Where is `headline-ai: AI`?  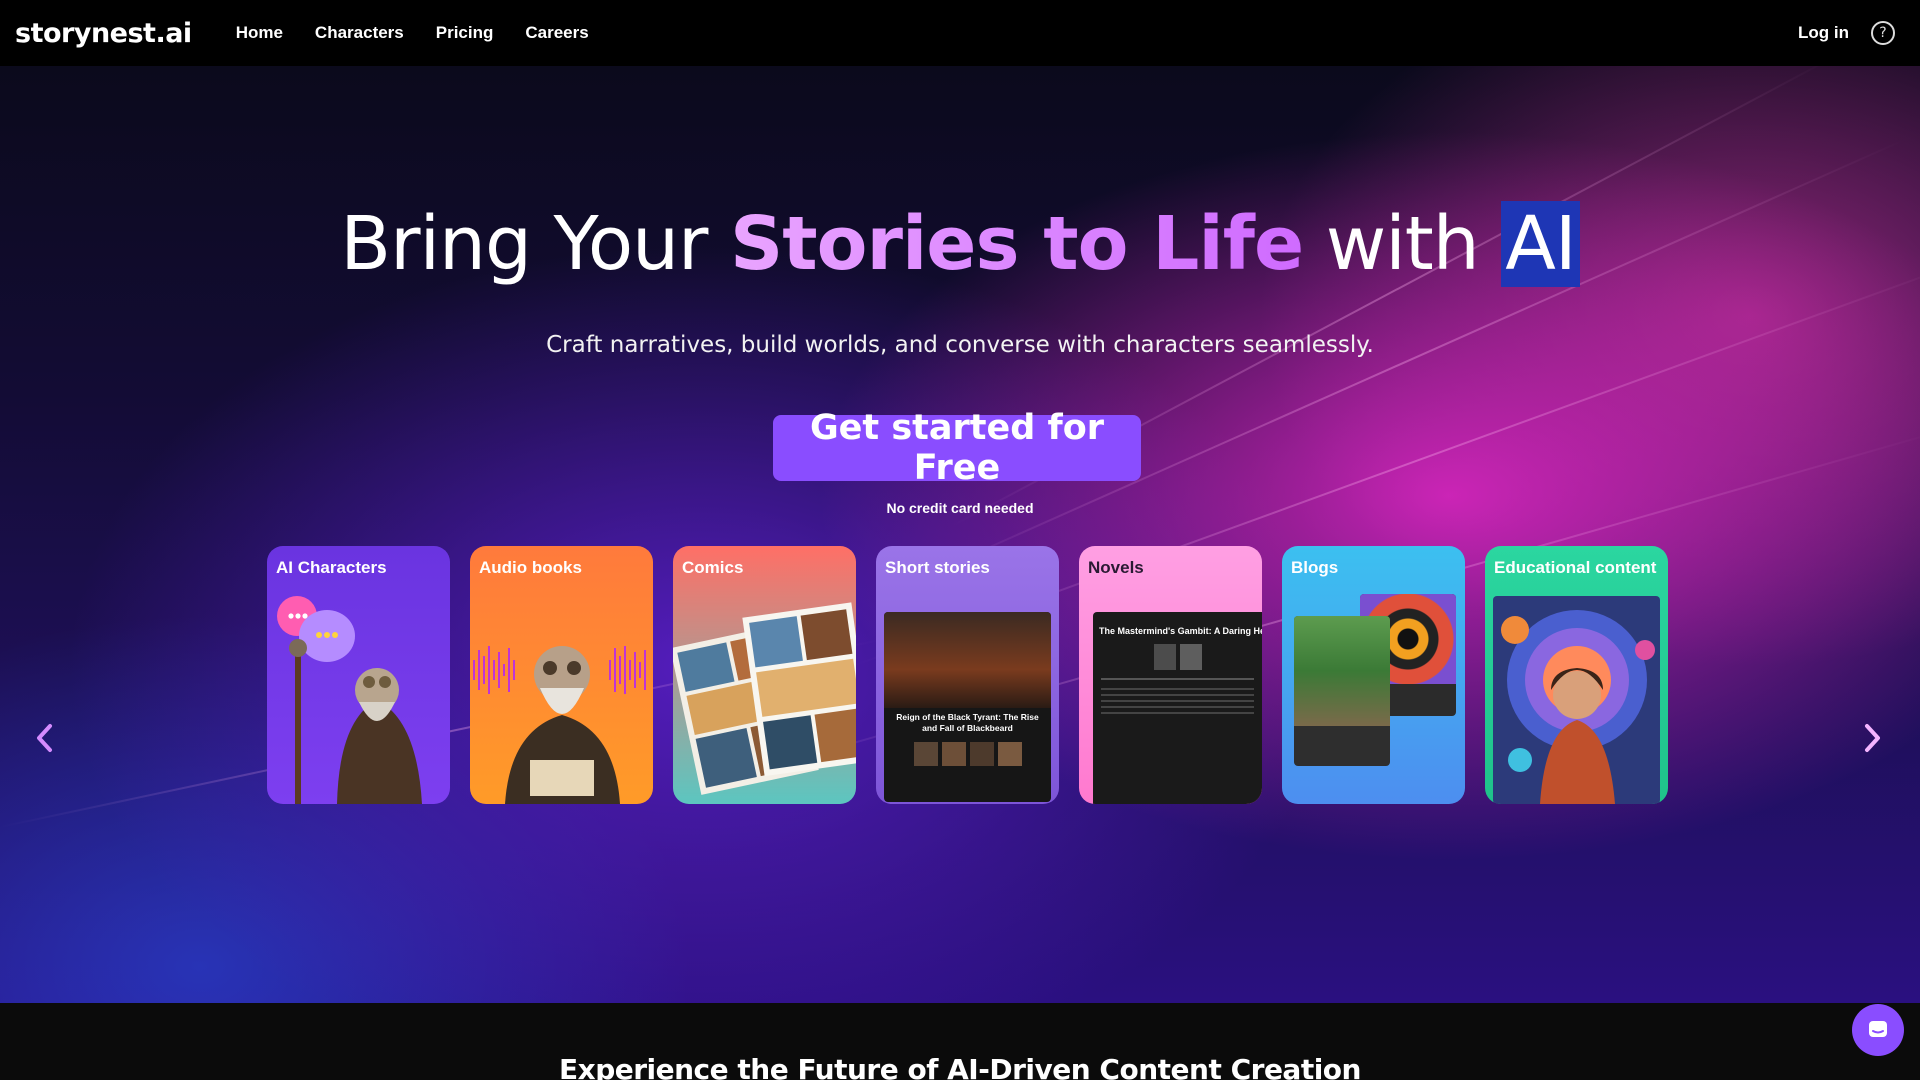 headline-ai: AI is located at coordinates (1540, 244).